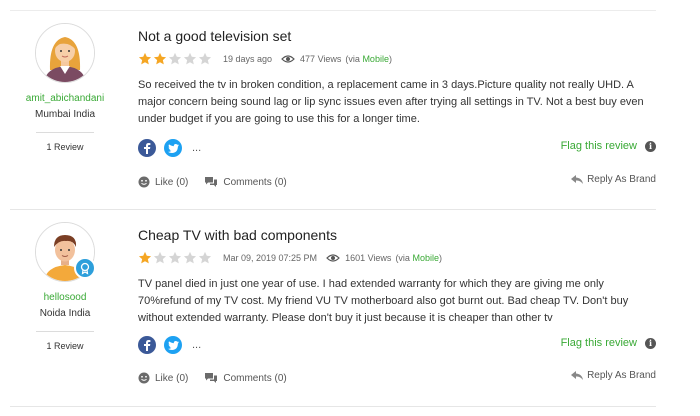 The width and height of the screenshot is (700, 416). Describe the element at coordinates (65, 313) in the screenshot. I see `reviewer-location: Noida India` at that location.